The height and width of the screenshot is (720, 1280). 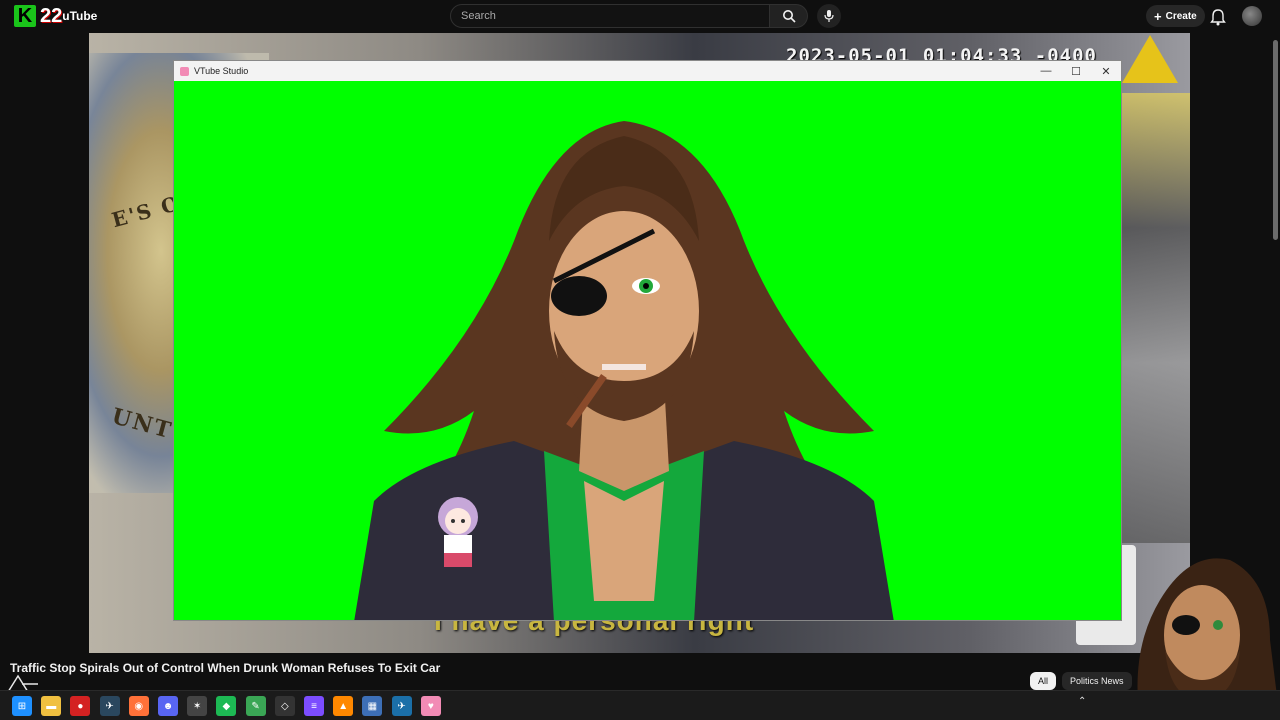 I want to click on taskbar-steam-button: ✈, so click(x=109, y=706).